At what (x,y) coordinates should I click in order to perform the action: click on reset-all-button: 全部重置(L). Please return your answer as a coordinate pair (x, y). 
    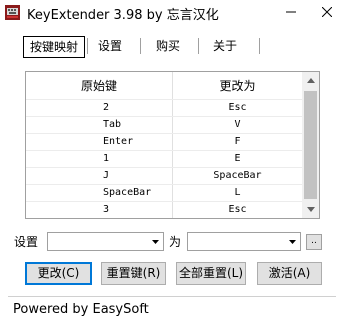
    Looking at the image, I should click on (211, 273).